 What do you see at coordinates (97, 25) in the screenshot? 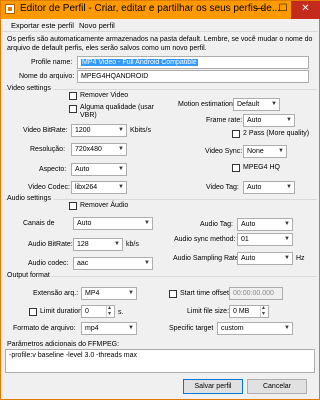
I see `menu-new-profile: Novo perfil` at bounding box center [97, 25].